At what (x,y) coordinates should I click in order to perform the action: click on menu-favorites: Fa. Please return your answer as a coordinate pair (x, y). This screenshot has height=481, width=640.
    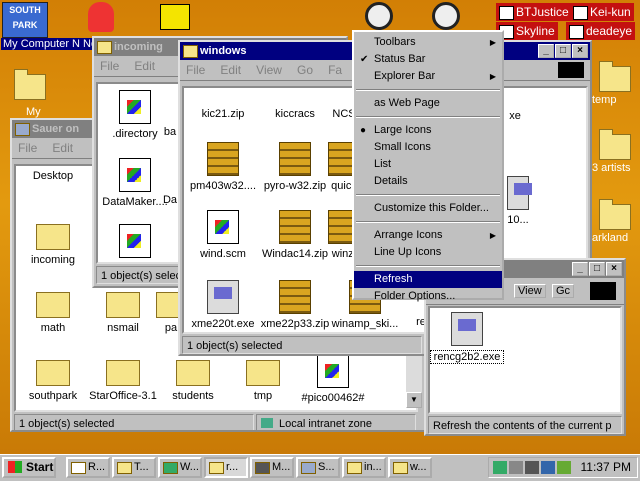
    Looking at the image, I should click on (335, 70).